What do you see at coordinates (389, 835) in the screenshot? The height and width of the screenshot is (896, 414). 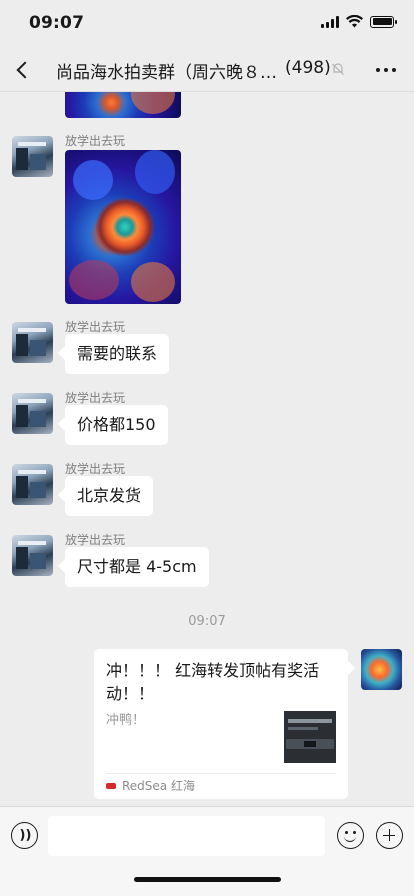 I see `plus-button` at bounding box center [389, 835].